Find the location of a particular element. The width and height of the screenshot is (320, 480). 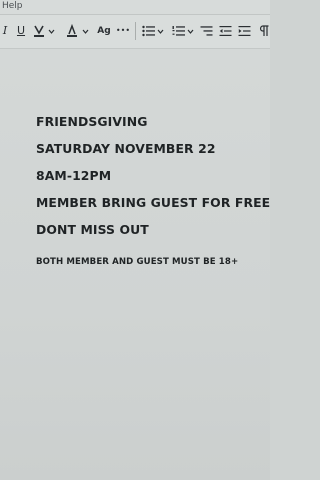

toolbar-divider is located at coordinates (135, 31).